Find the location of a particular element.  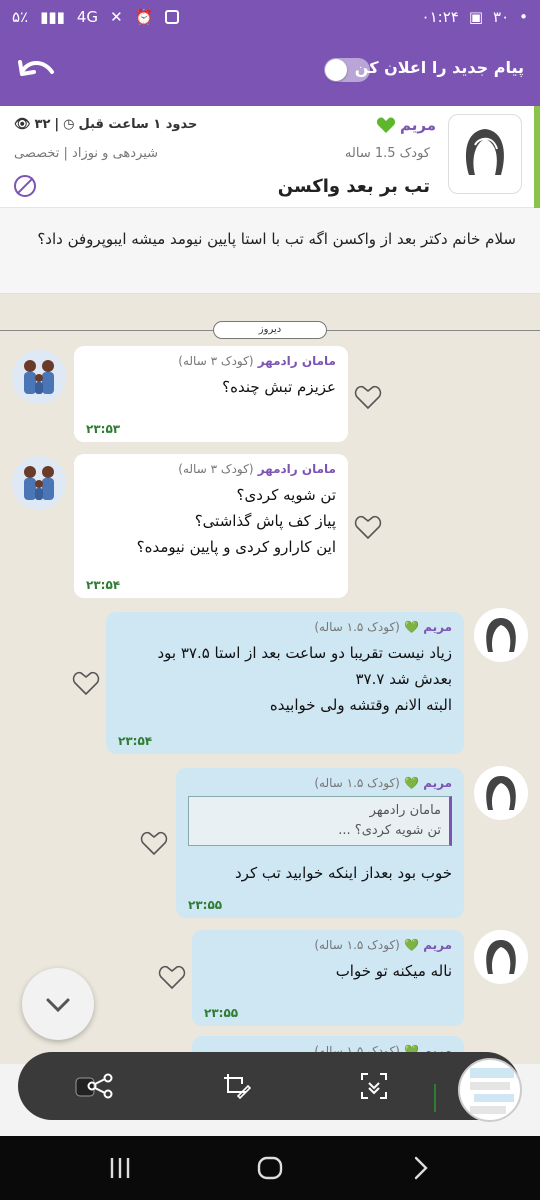

topic-meta: حدود ۱ ساعت قبل ◷ | ۳۲ 👁 is located at coordinates (105, 124).